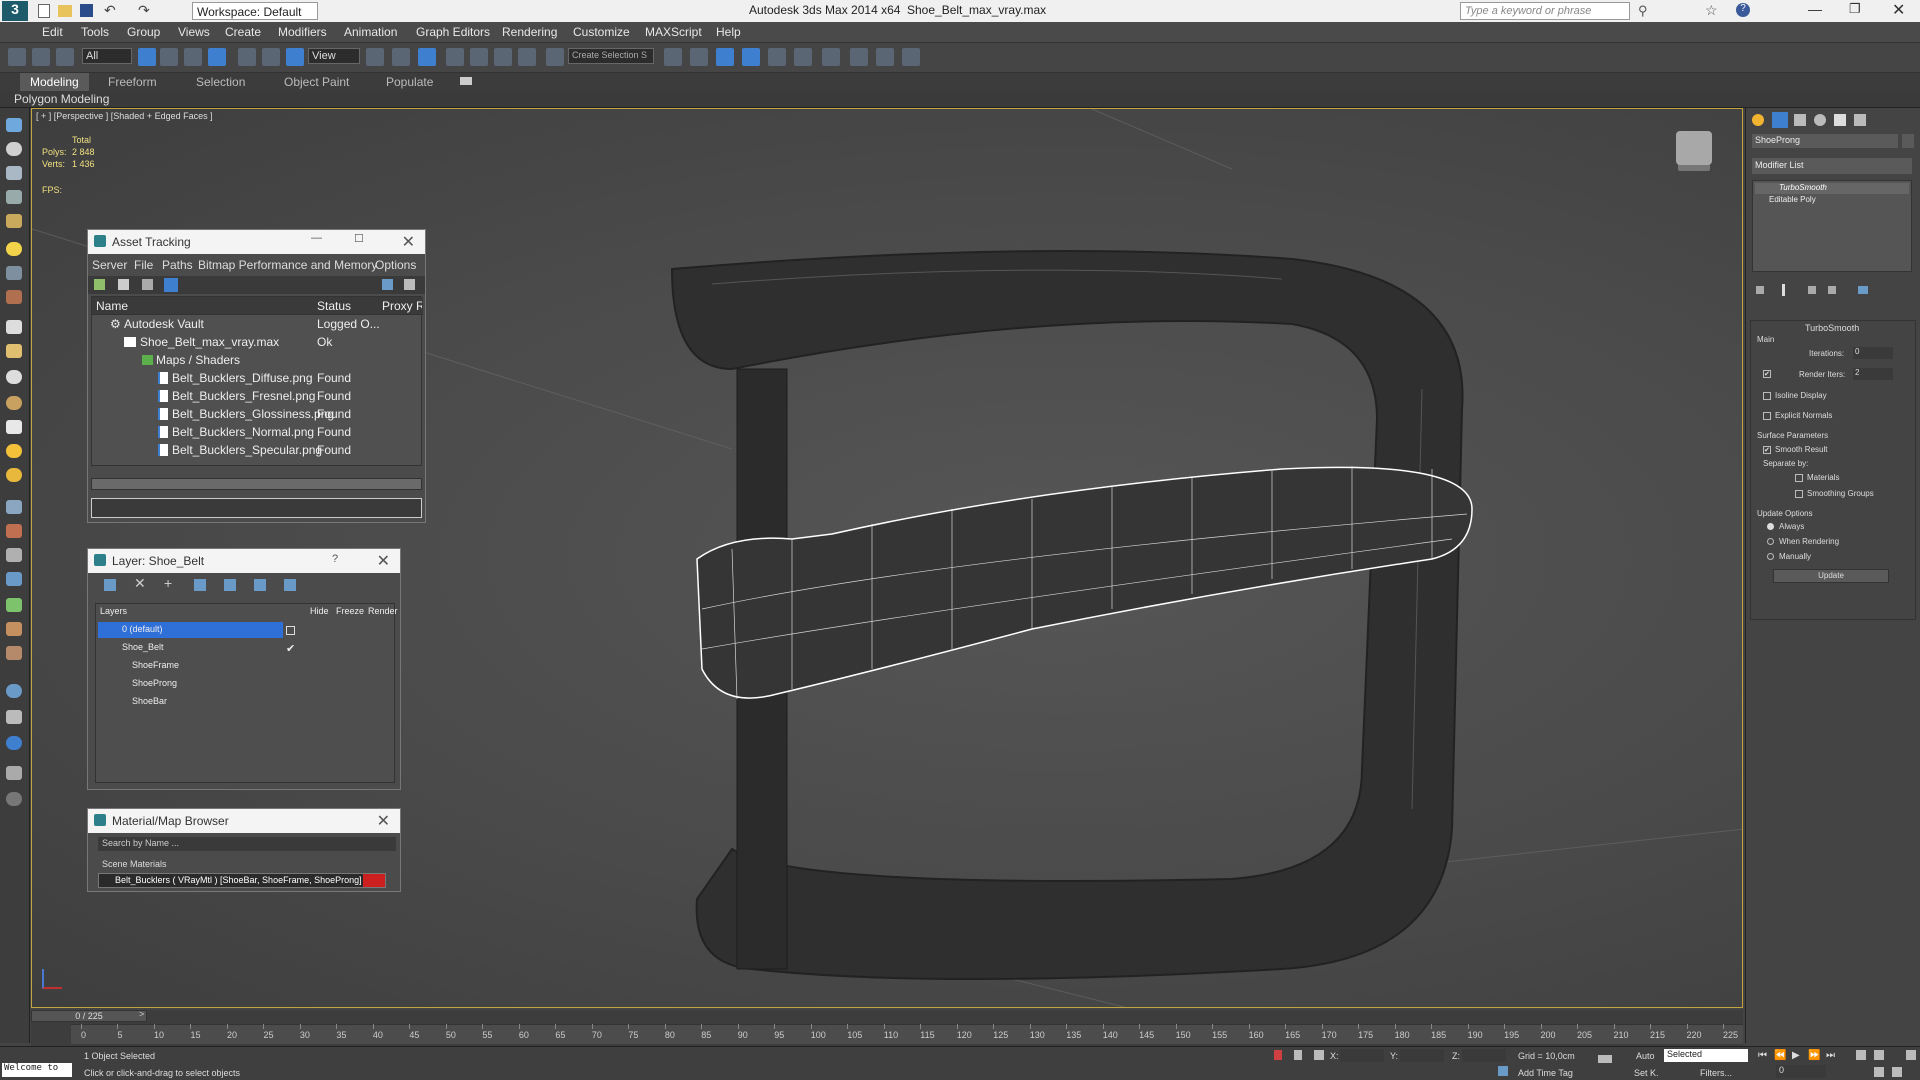 This screenshot has height=1080, width=1920. What do you see at coordinates (529, 32) in the screenshot?
I see `menu-rendering: Rendering` at bounding box center [529, 32].